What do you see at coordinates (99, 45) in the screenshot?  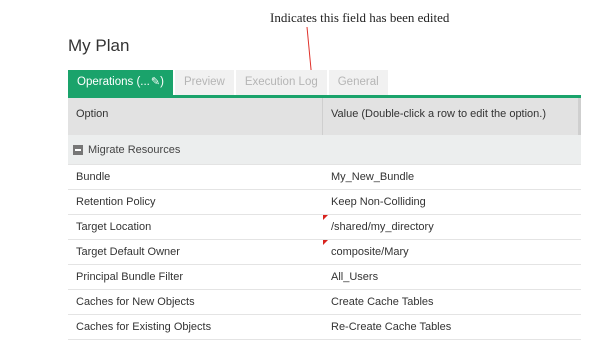 I see `page-title: My Plan` at bounding box center [99, 45].